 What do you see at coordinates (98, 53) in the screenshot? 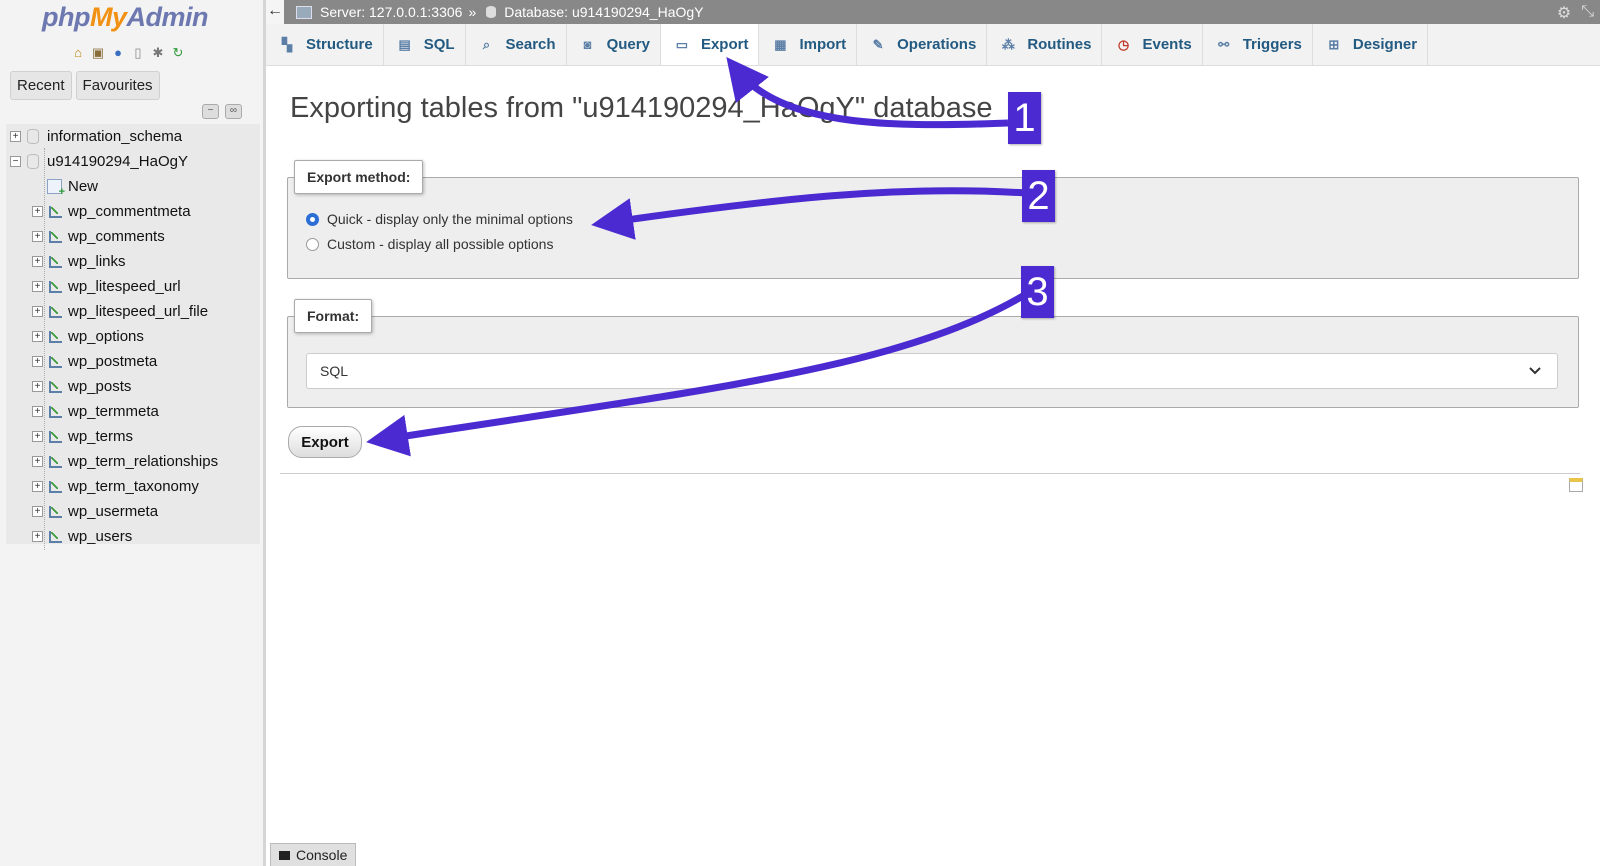
I see `exit-icon: ▣` at bounding box center [98, 53].